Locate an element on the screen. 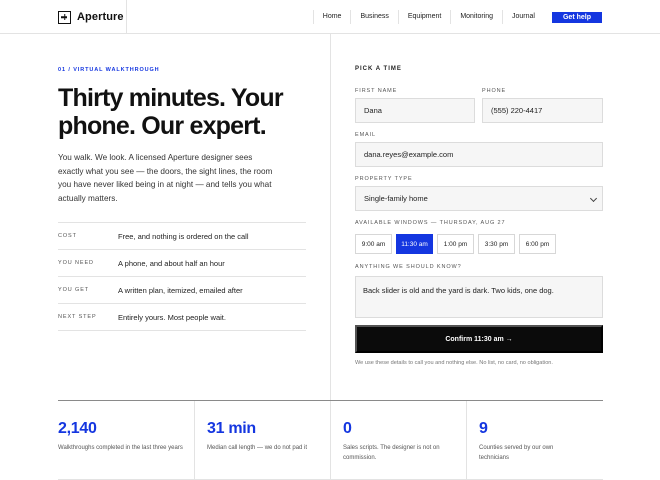 The image size is (660, 480). aperture-logo-icon is located at coordinates (64, 17).